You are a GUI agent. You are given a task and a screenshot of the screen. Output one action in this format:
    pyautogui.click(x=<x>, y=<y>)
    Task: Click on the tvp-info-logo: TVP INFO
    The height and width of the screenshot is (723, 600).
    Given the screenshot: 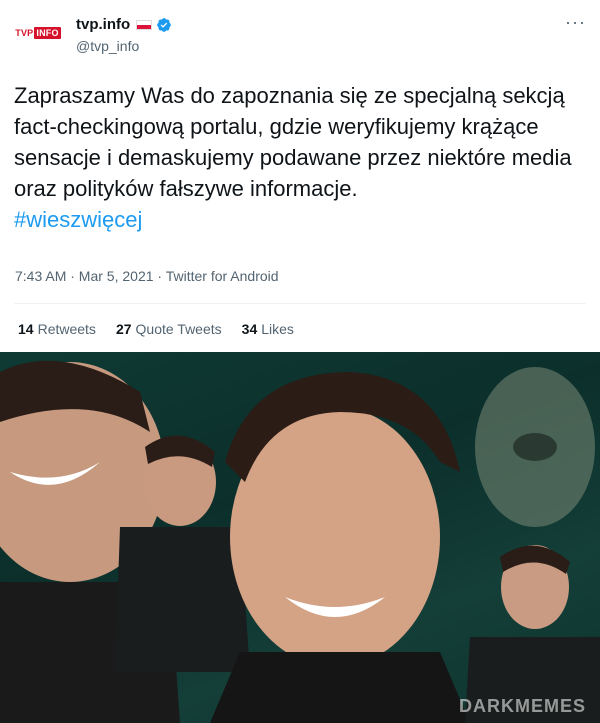 What is the action you would take?
    pyautogui.click(x=38, y=33)
    